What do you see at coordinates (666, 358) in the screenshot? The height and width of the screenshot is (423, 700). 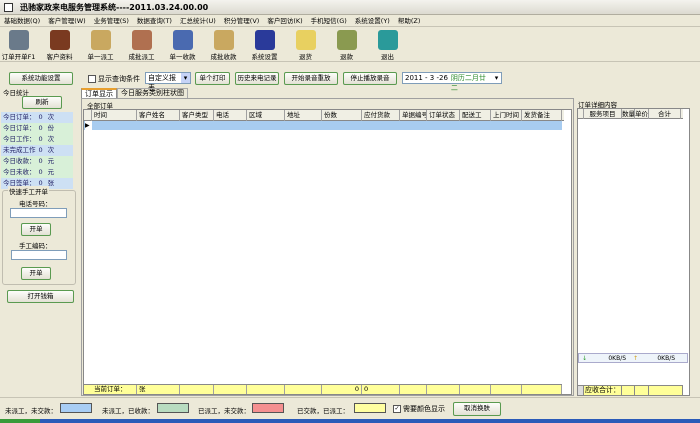 I see `upload-speed: 0KB/S` at bounding box center [666, 358].